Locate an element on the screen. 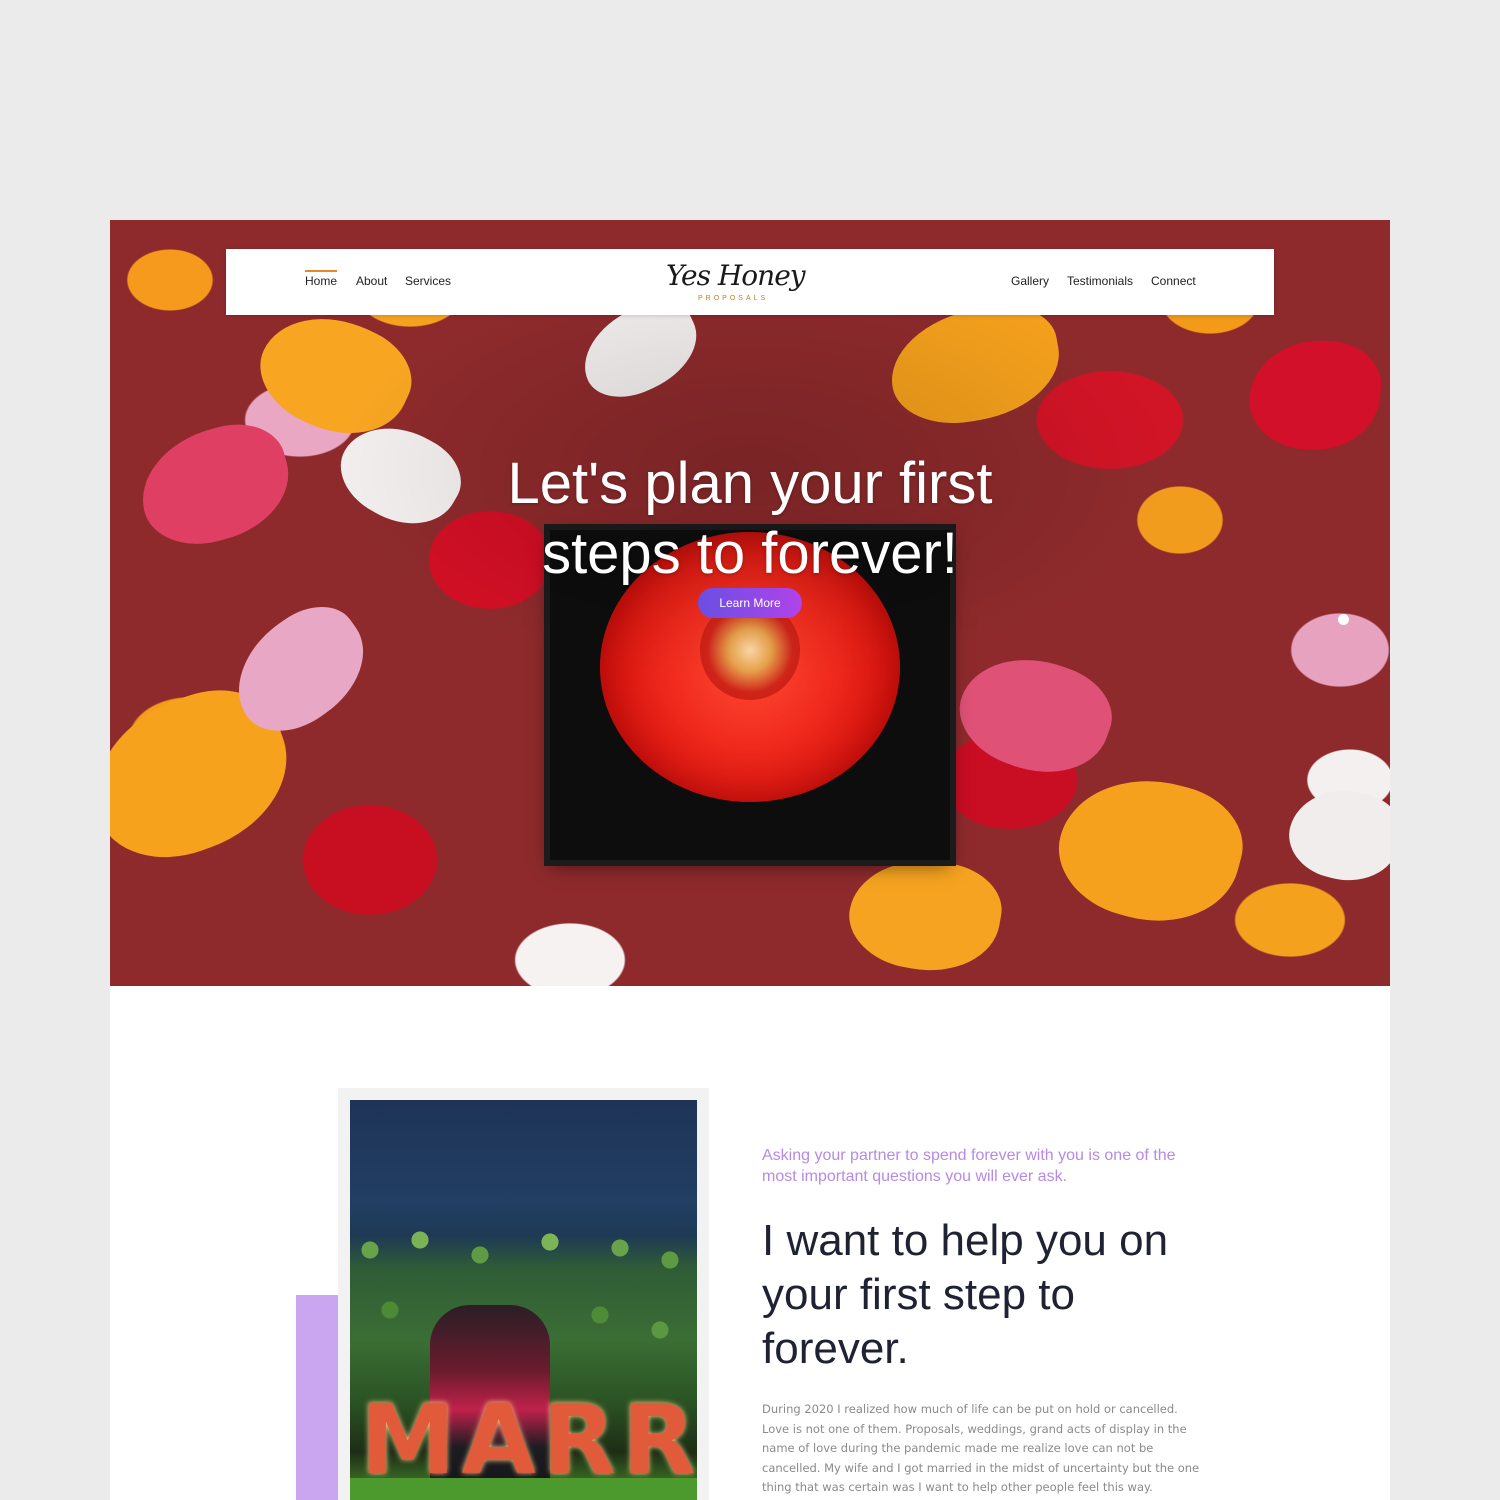 The image size is (1500, 1500). logo-subtitle: PROPOSALS is located at coordinates (733, 298).